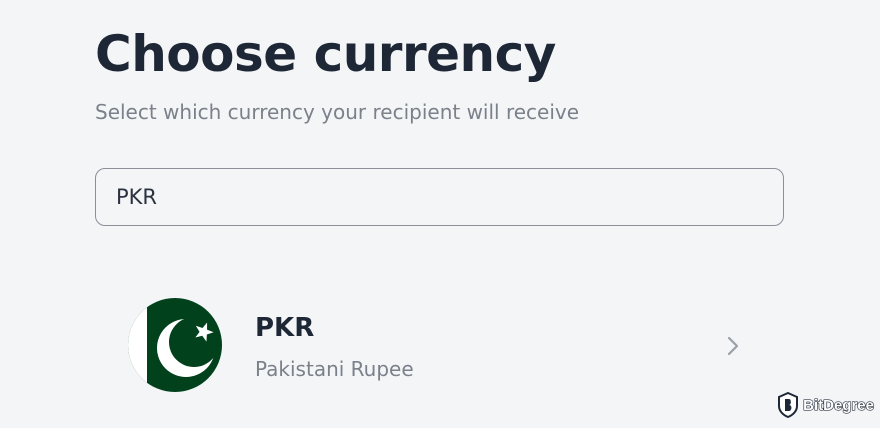  I want to click on currency-code: PKR, so click(285, 328).